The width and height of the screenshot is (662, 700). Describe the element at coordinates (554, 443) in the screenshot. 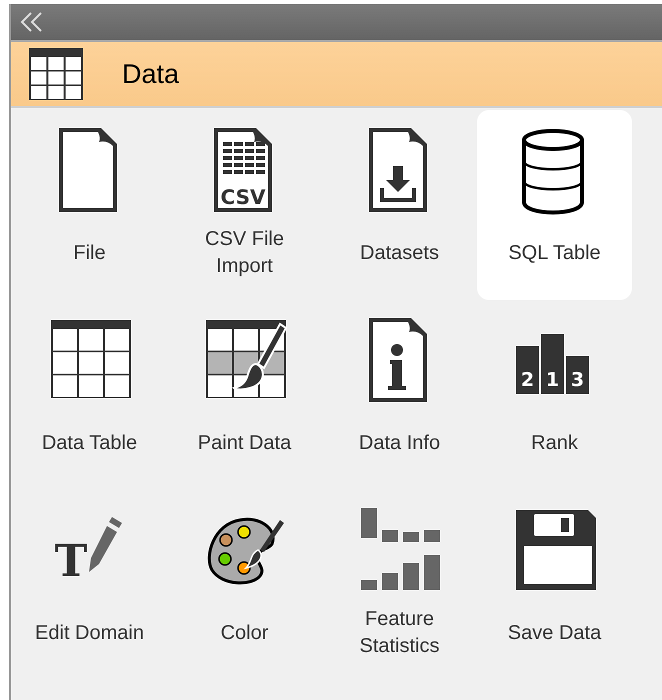

I see `widget-label: Rank` at that location.